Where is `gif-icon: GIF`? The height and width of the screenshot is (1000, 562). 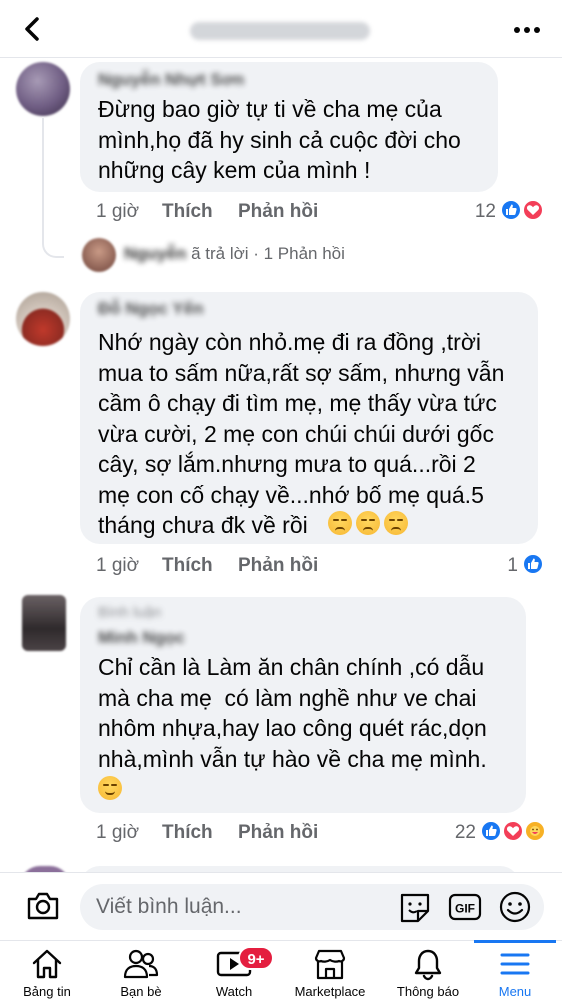 gif-icon: GIF is located at coordinates (465, 907).